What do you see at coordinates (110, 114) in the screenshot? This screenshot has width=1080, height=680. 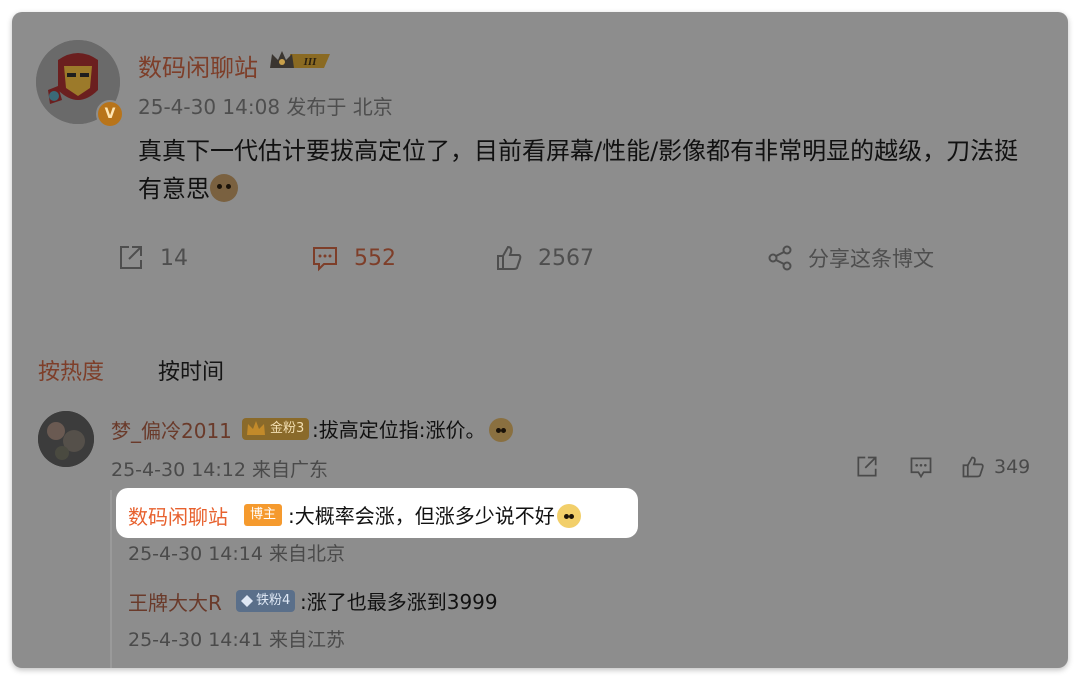 I see `verified-badge: V` at bounding box center [110, 114].